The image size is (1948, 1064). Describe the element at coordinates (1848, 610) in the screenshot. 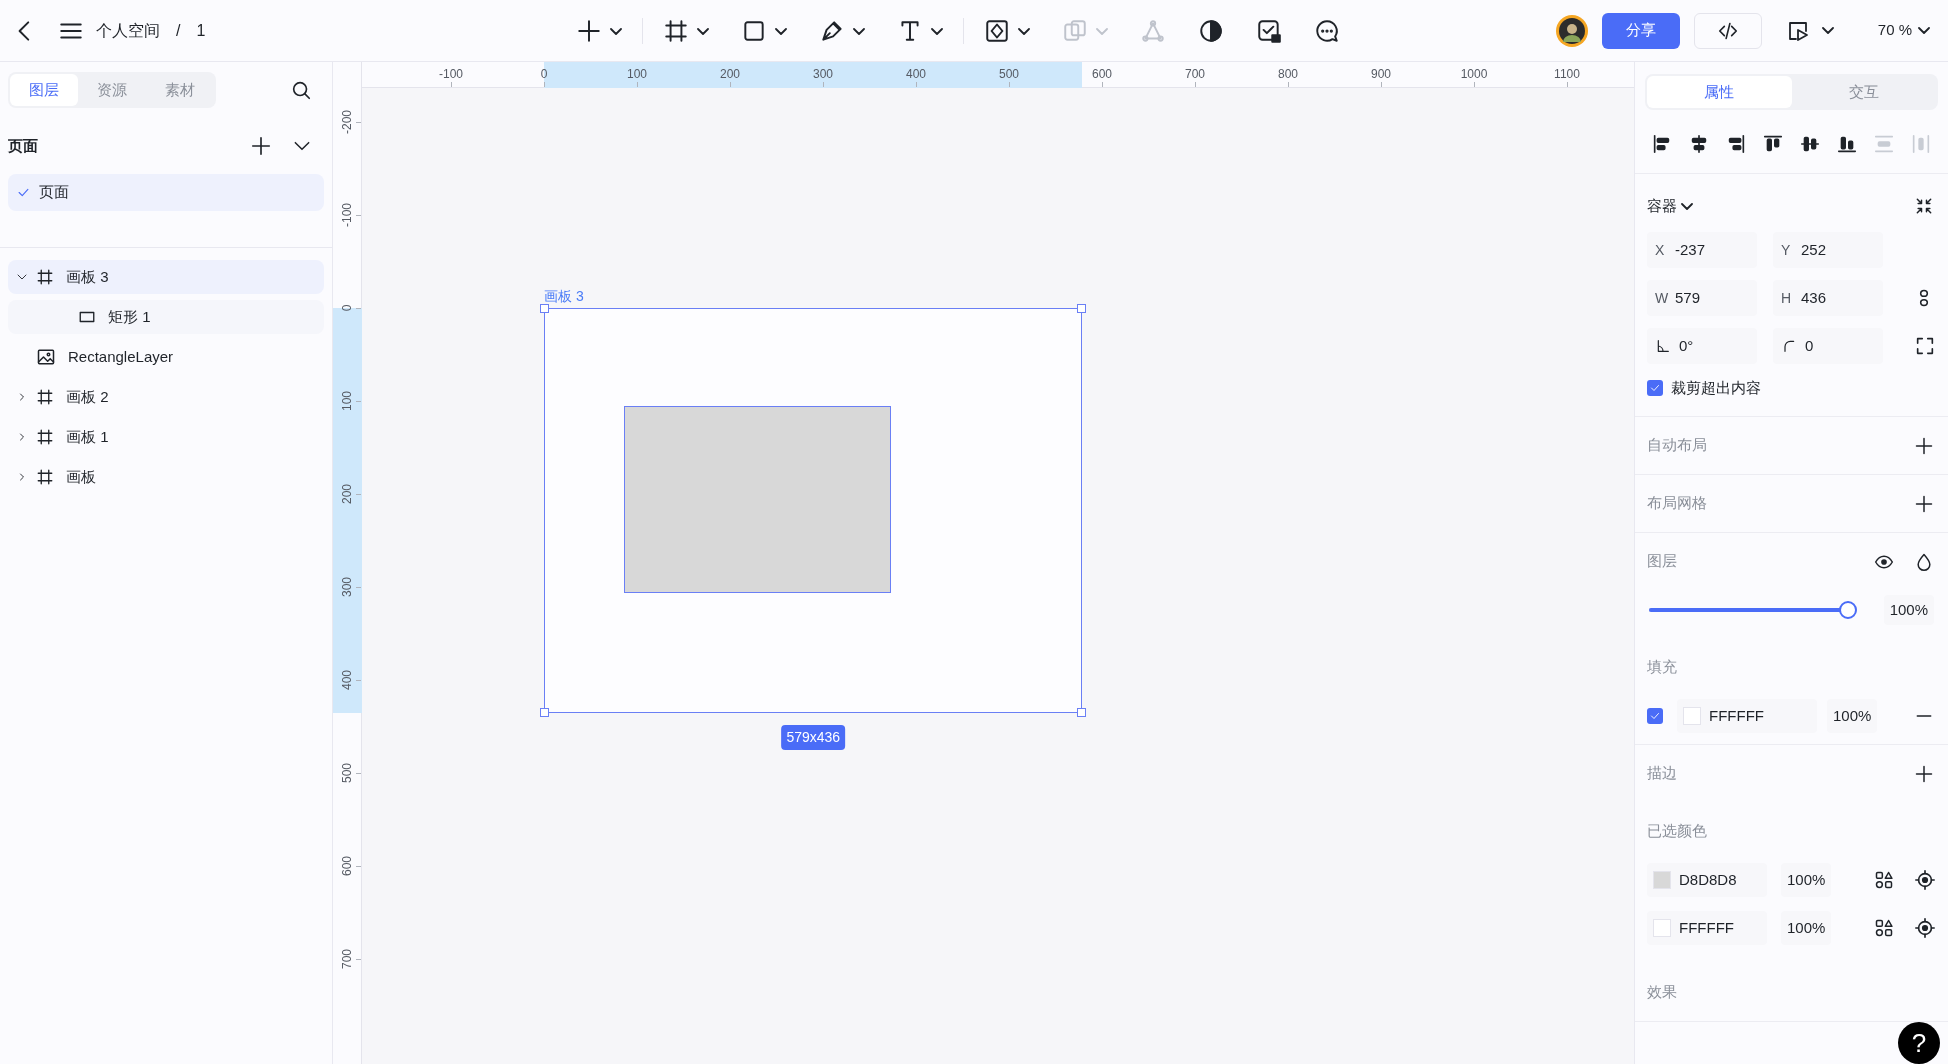

I see `slider-thumb` at that location.